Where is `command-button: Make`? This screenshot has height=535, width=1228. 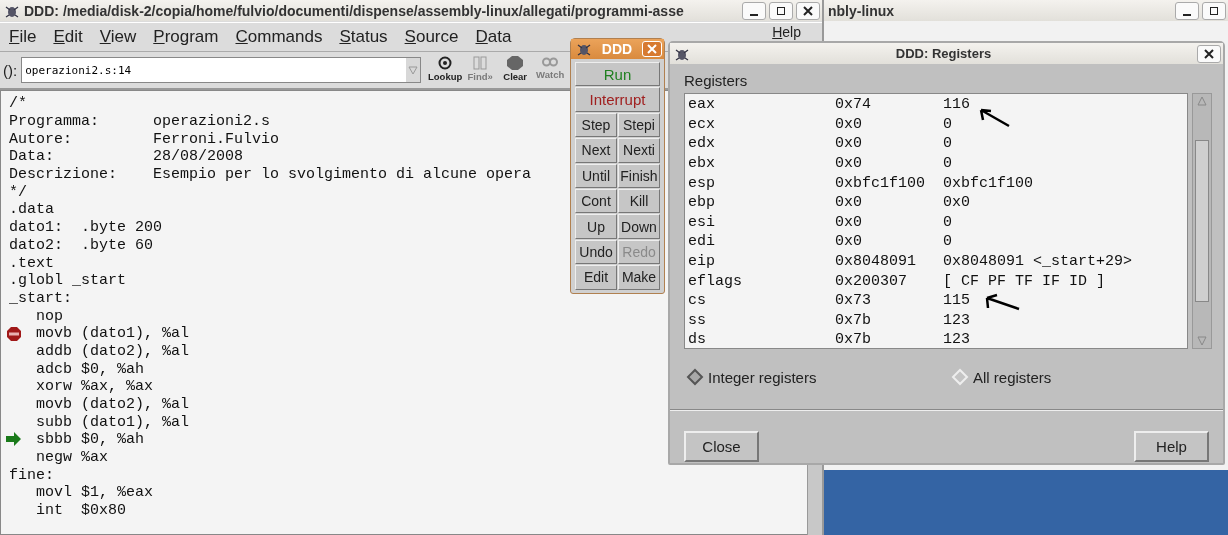 command-button: Make is located at coordinates (639, 277).